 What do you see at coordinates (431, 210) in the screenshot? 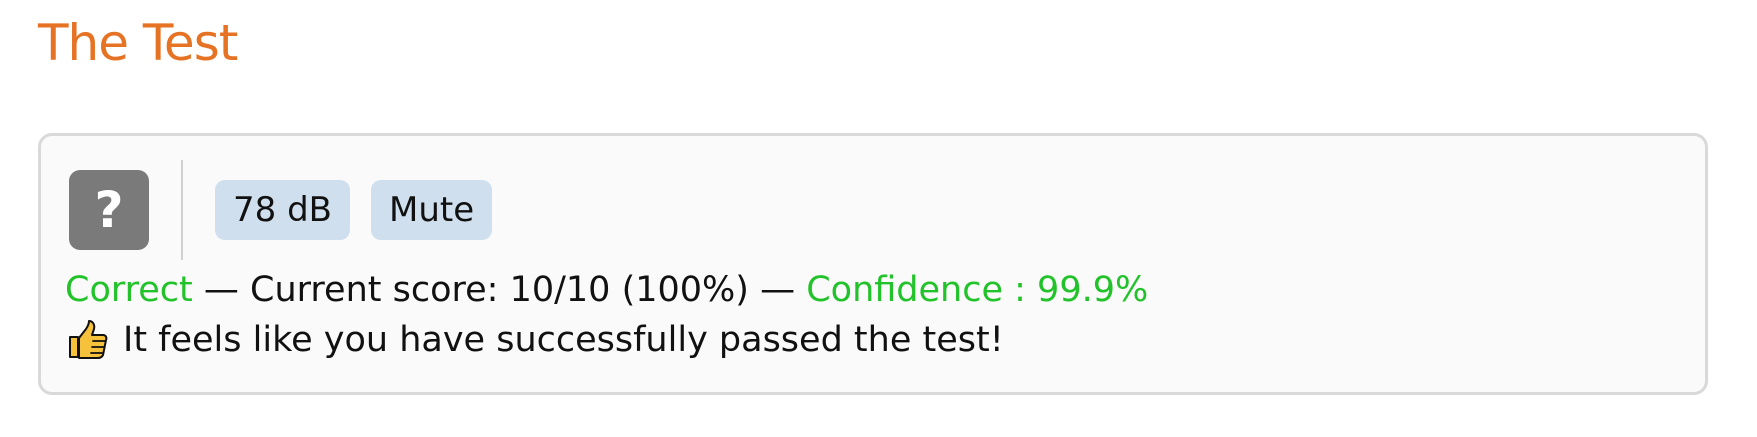
I see `mute-button: Mute` at bounding box center [431, 210].